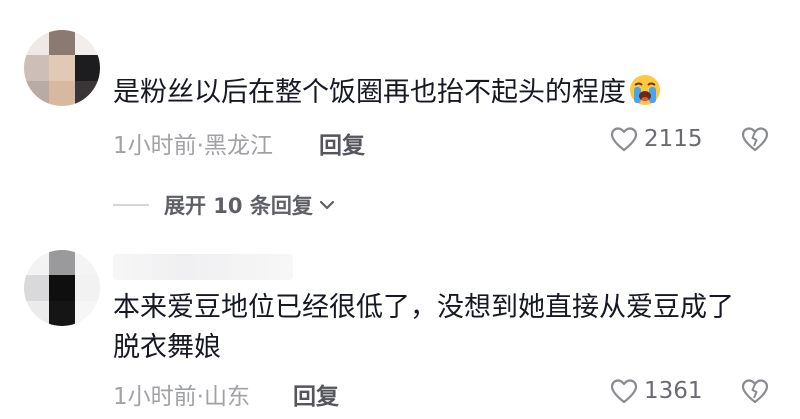 The width and height of the screenshot is (800, 419). I want to click on dislike-button, so click(755, 393).